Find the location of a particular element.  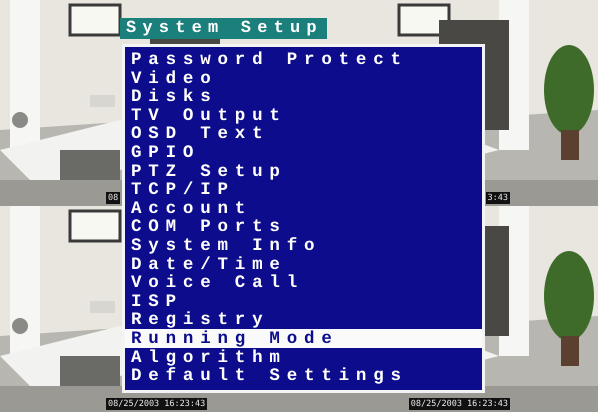

menu-item: Video is located at coordinates (303, 78).